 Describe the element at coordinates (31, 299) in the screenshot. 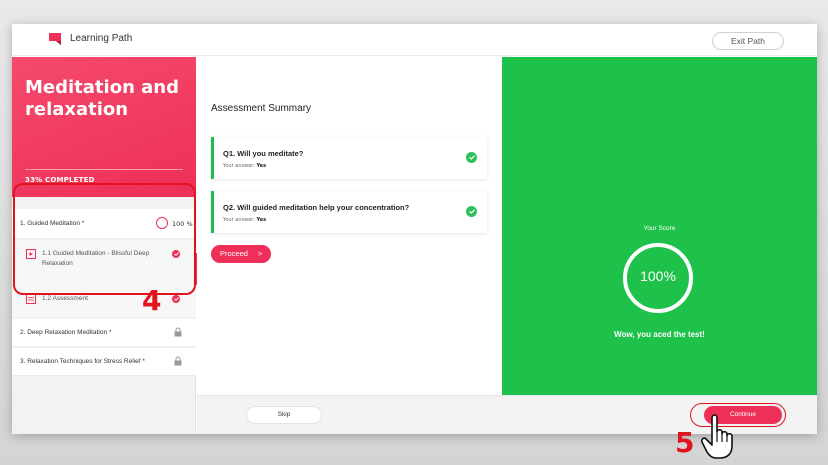

I see `quiz-icon` at that location.